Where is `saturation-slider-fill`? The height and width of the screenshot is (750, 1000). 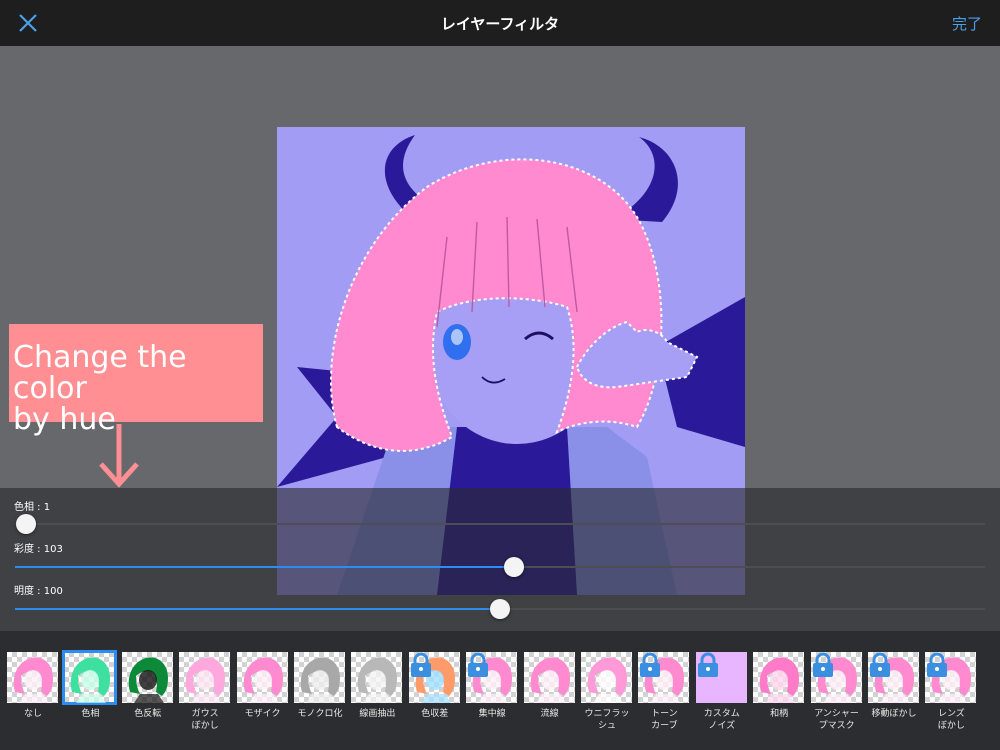 saturation-slider-fill is located at coordinates (264, 567).